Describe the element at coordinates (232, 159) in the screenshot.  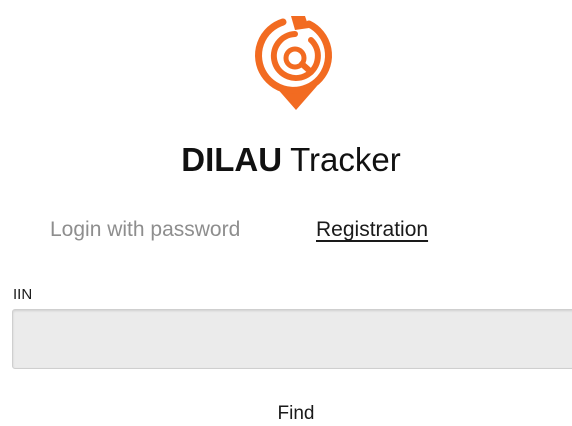
I see `app-title-brand: DILAU` at that location.